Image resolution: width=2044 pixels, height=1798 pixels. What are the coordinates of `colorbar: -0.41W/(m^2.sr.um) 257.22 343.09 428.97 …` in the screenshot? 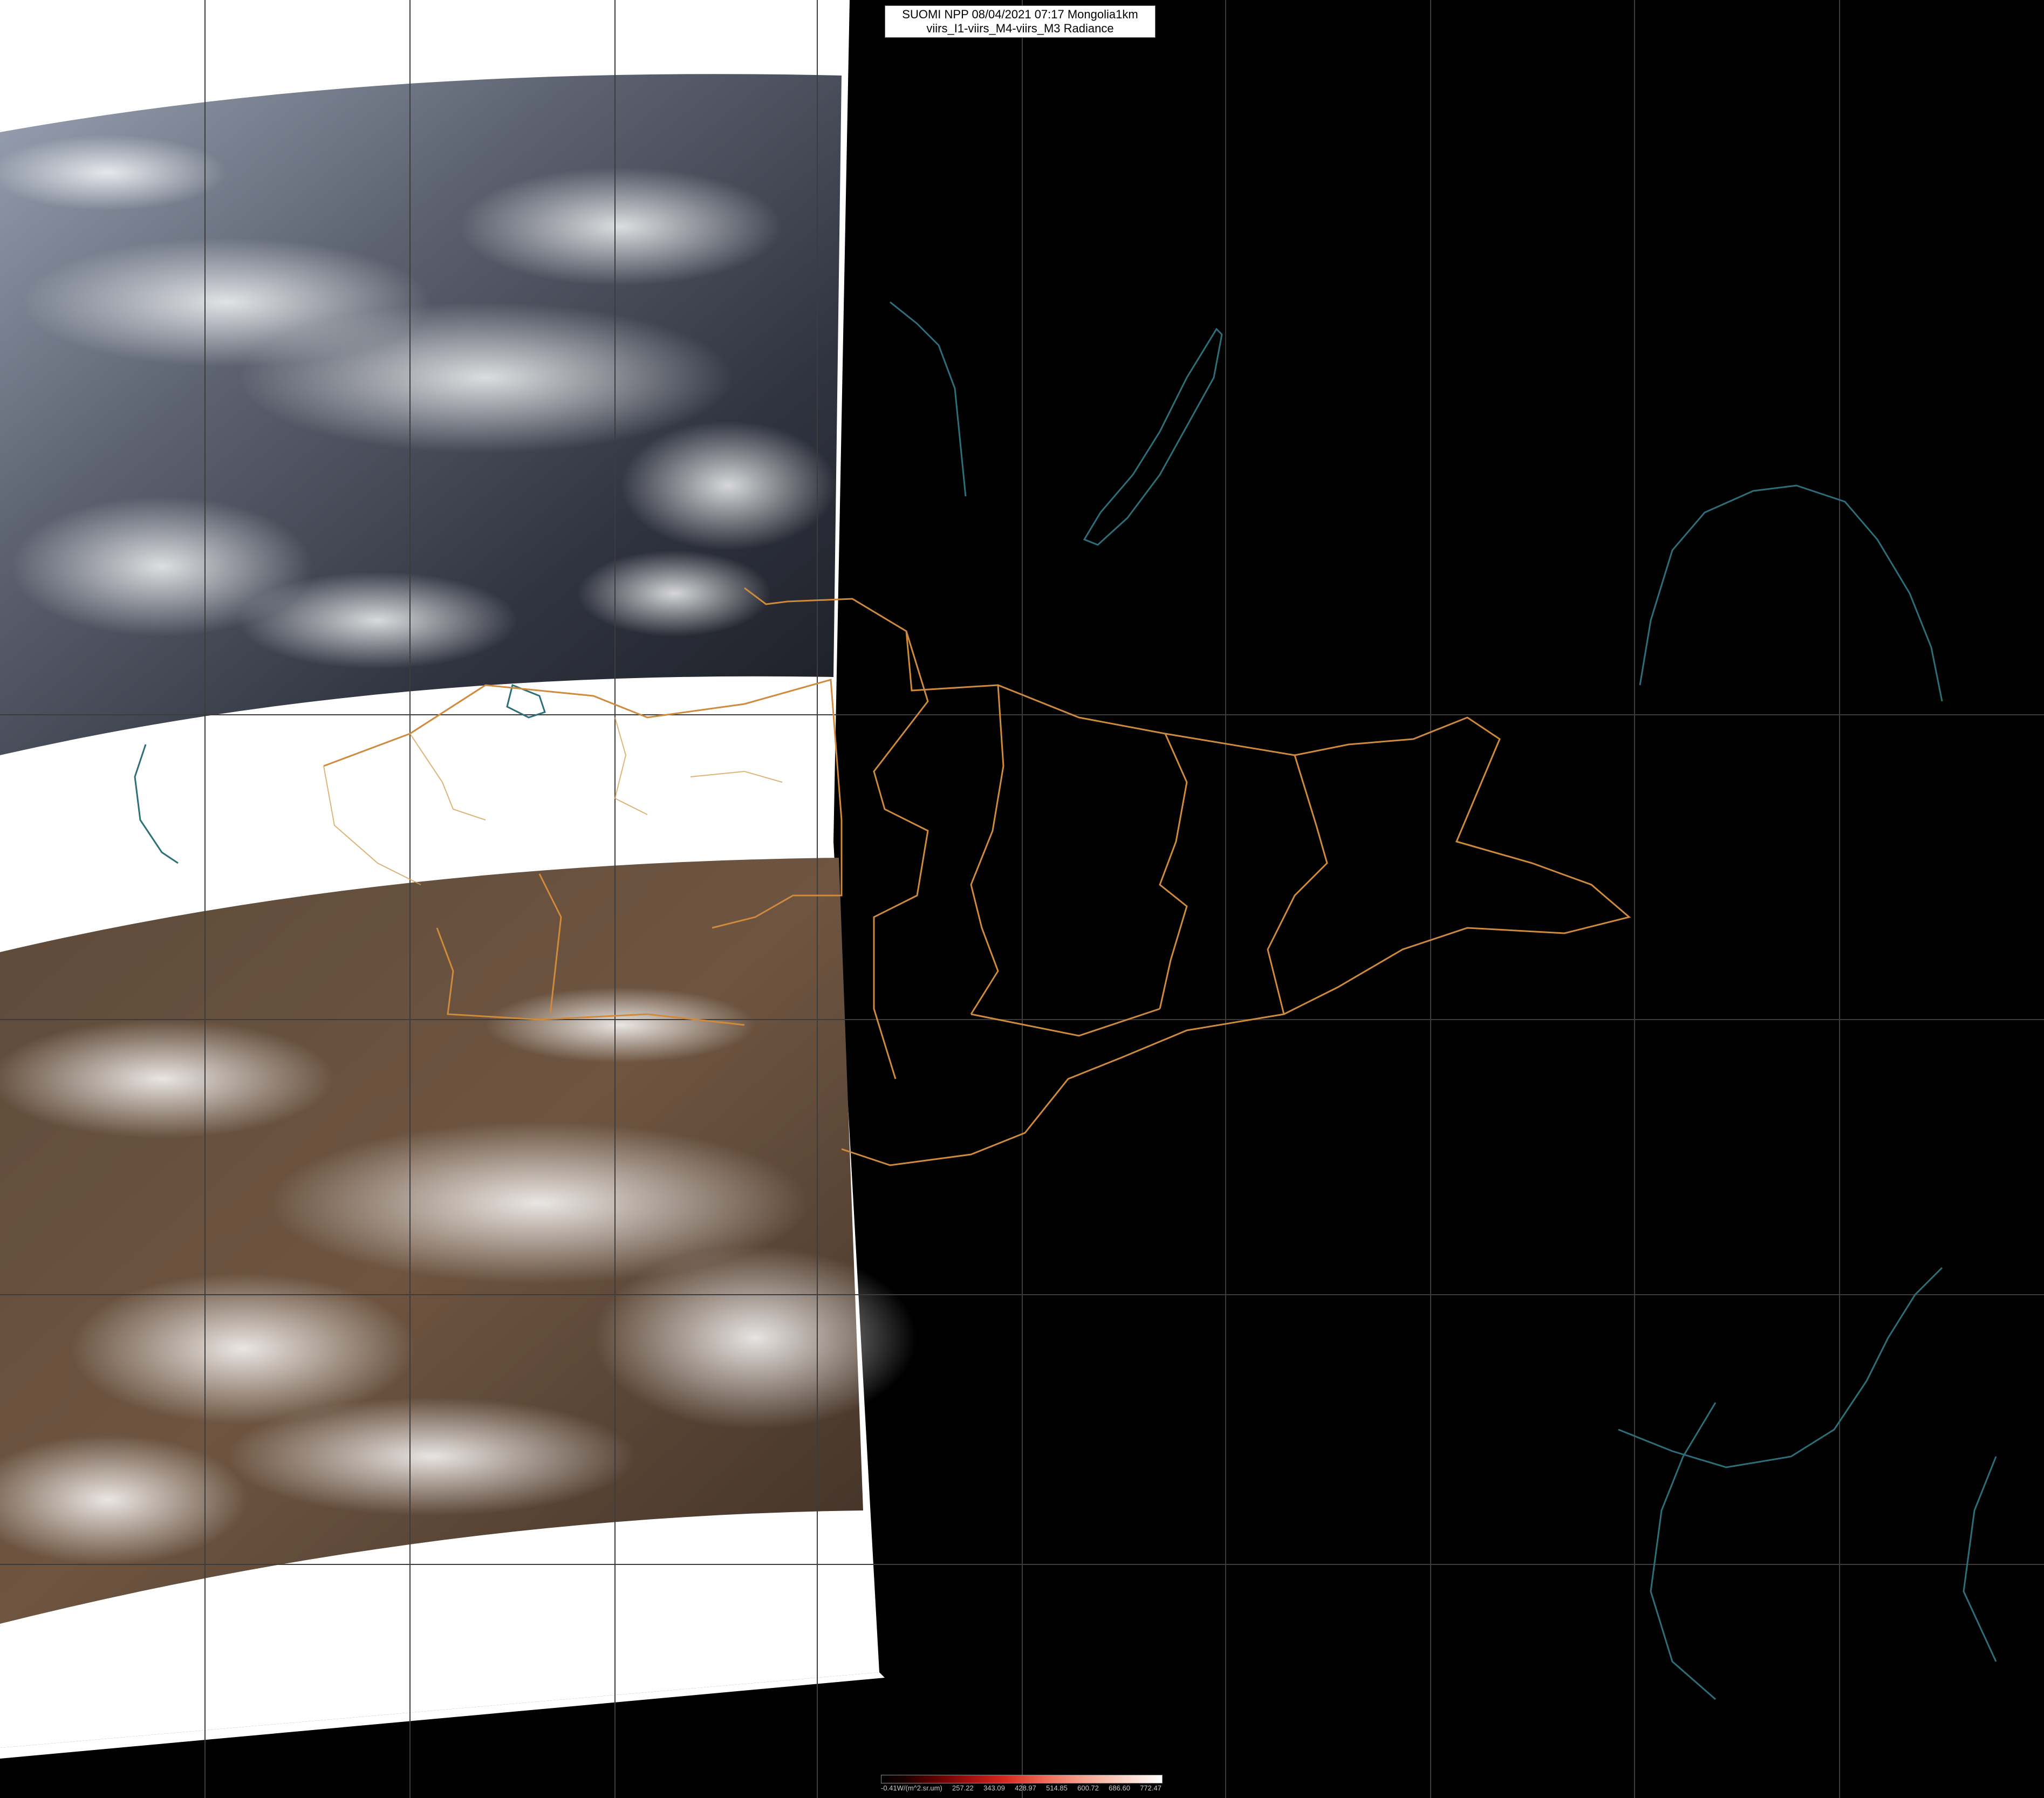 It's located at (1022, 1785).